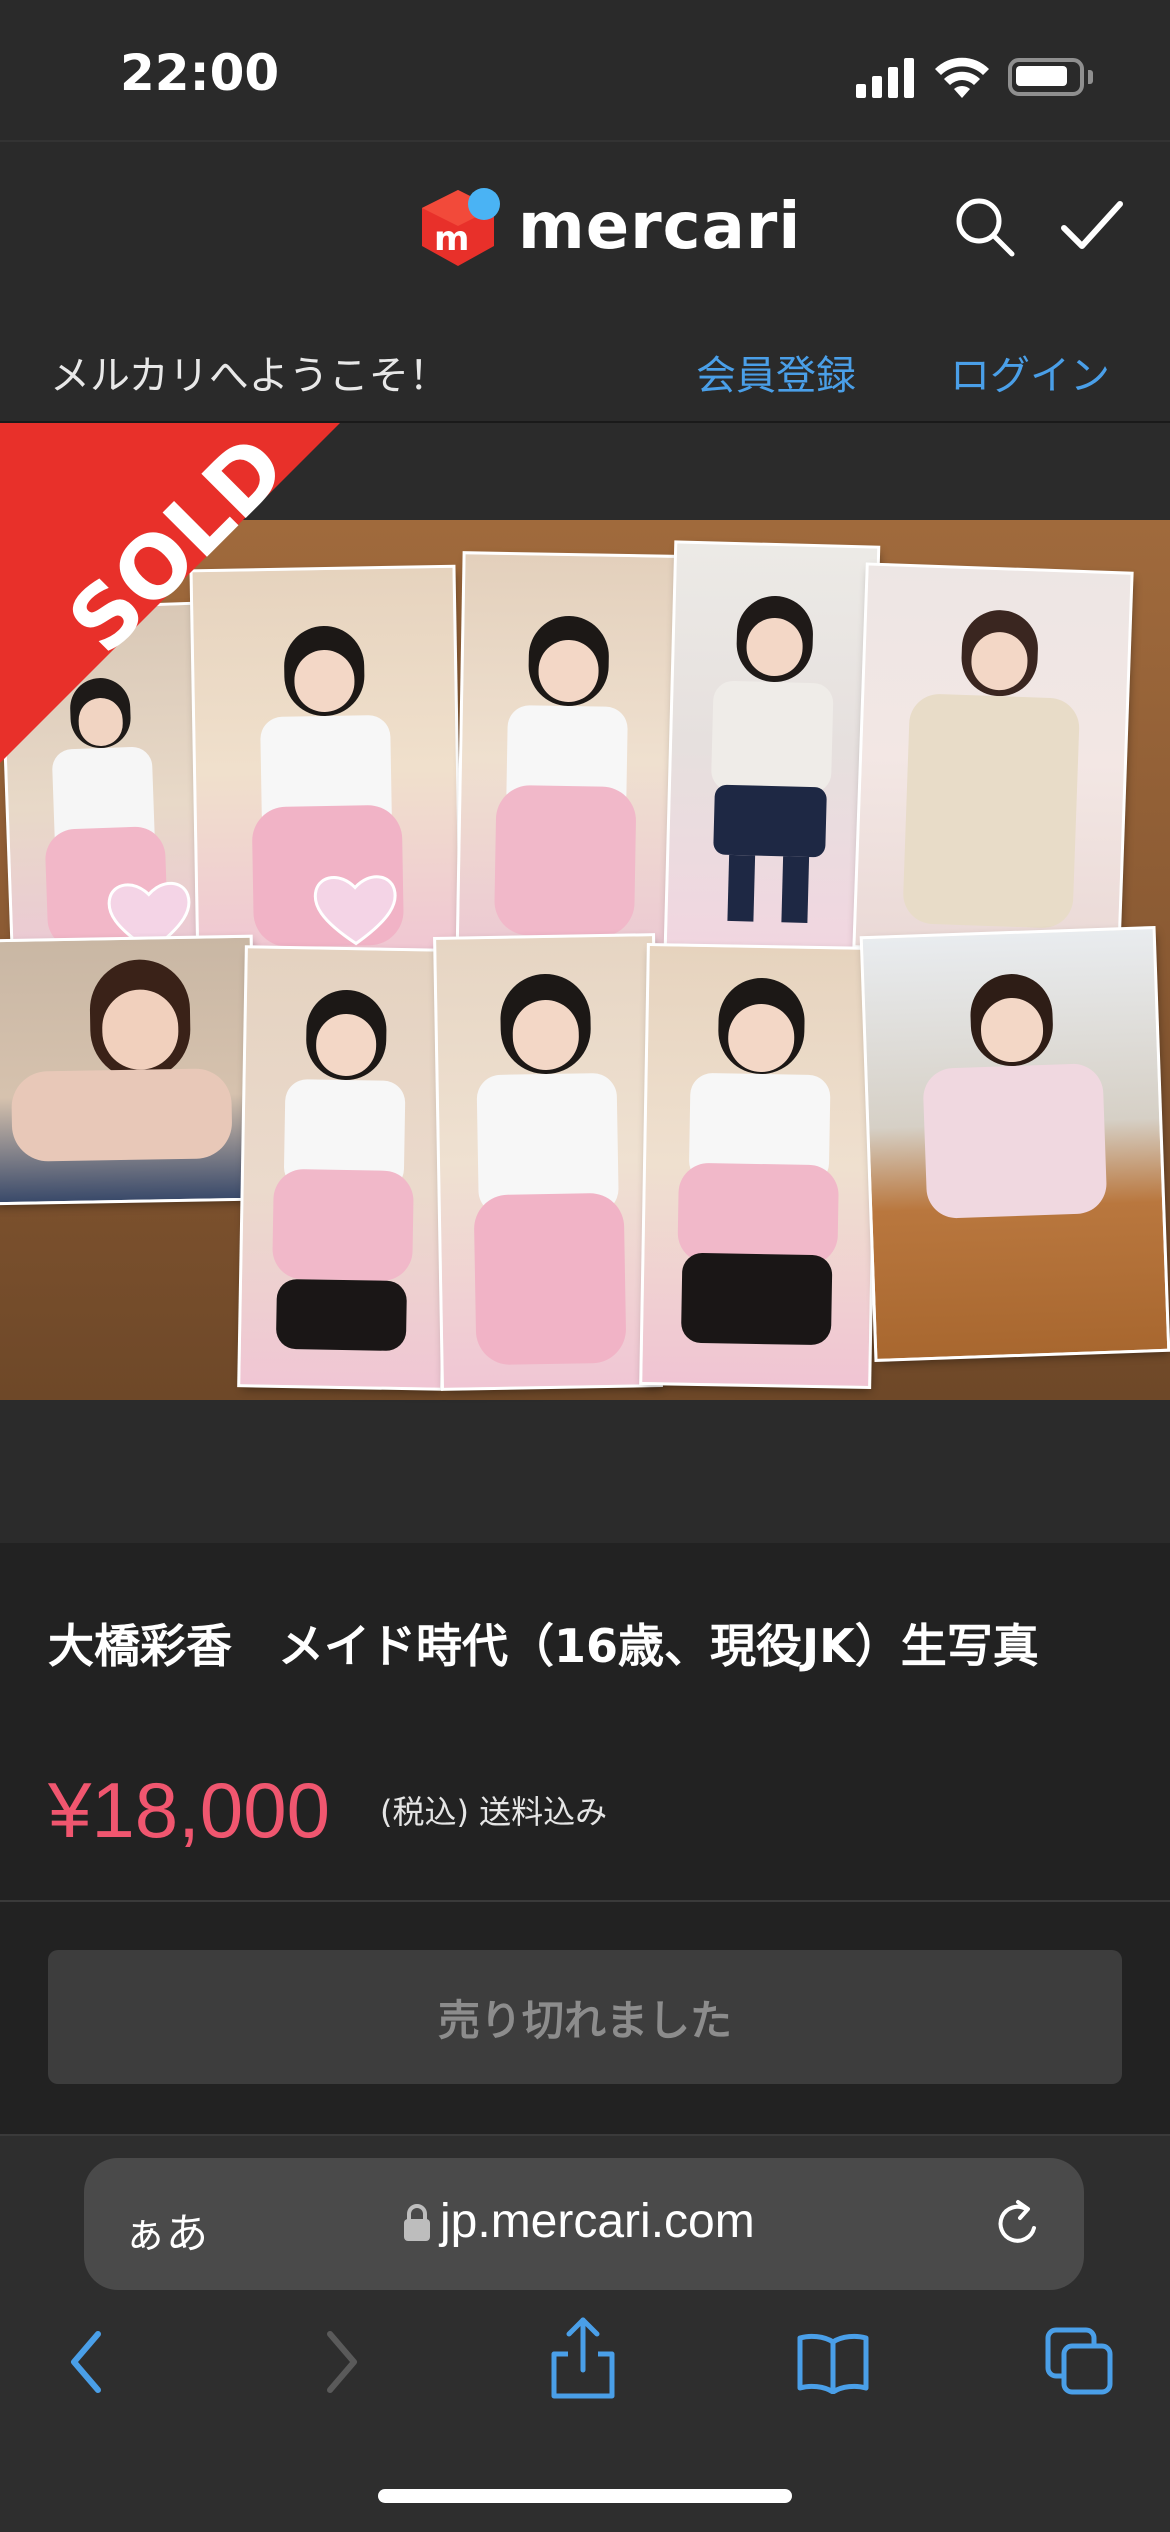 The image size is (1170, 2532). I want to click on divider, so click(585, 1901).